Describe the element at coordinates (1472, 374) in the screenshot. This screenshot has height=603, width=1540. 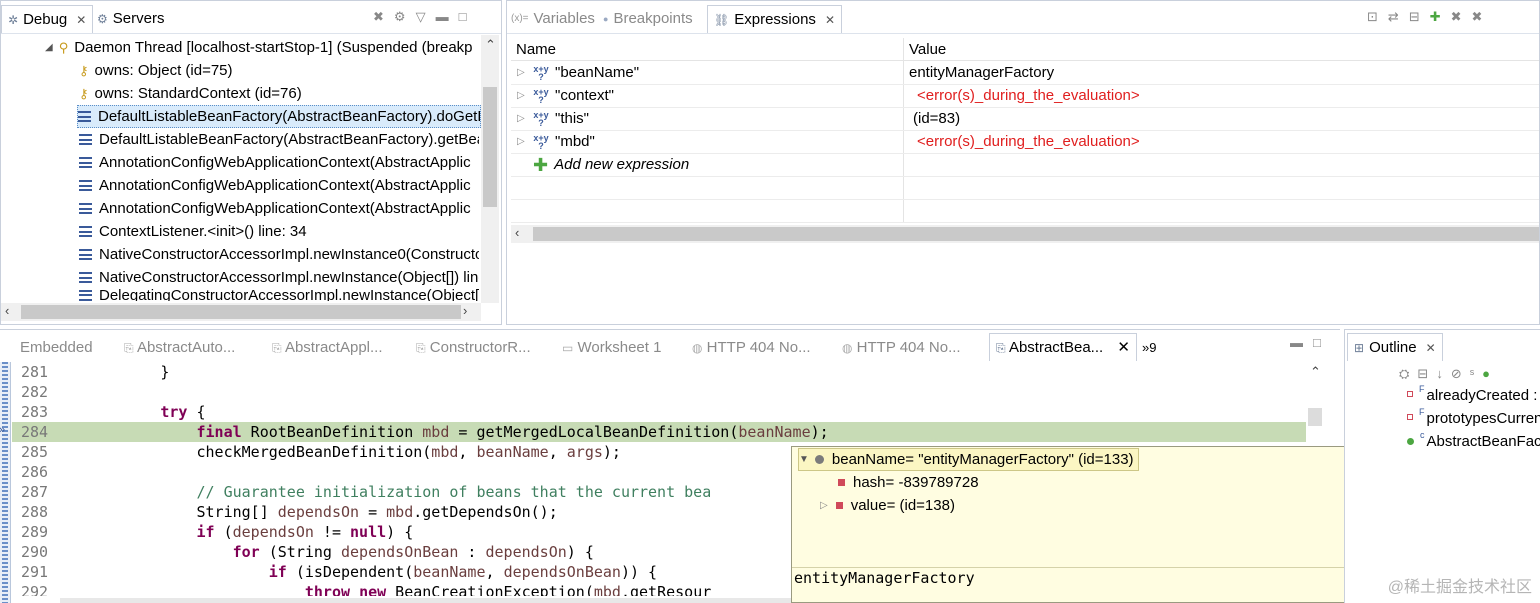
I see `hide-nonpublic-icon: ˢ` at that location.